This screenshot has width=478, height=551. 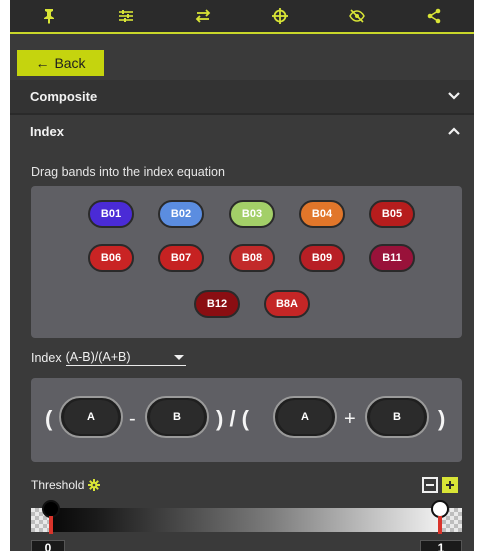 I want to click on equation-open-paren: (, so click(x=49, y=418).